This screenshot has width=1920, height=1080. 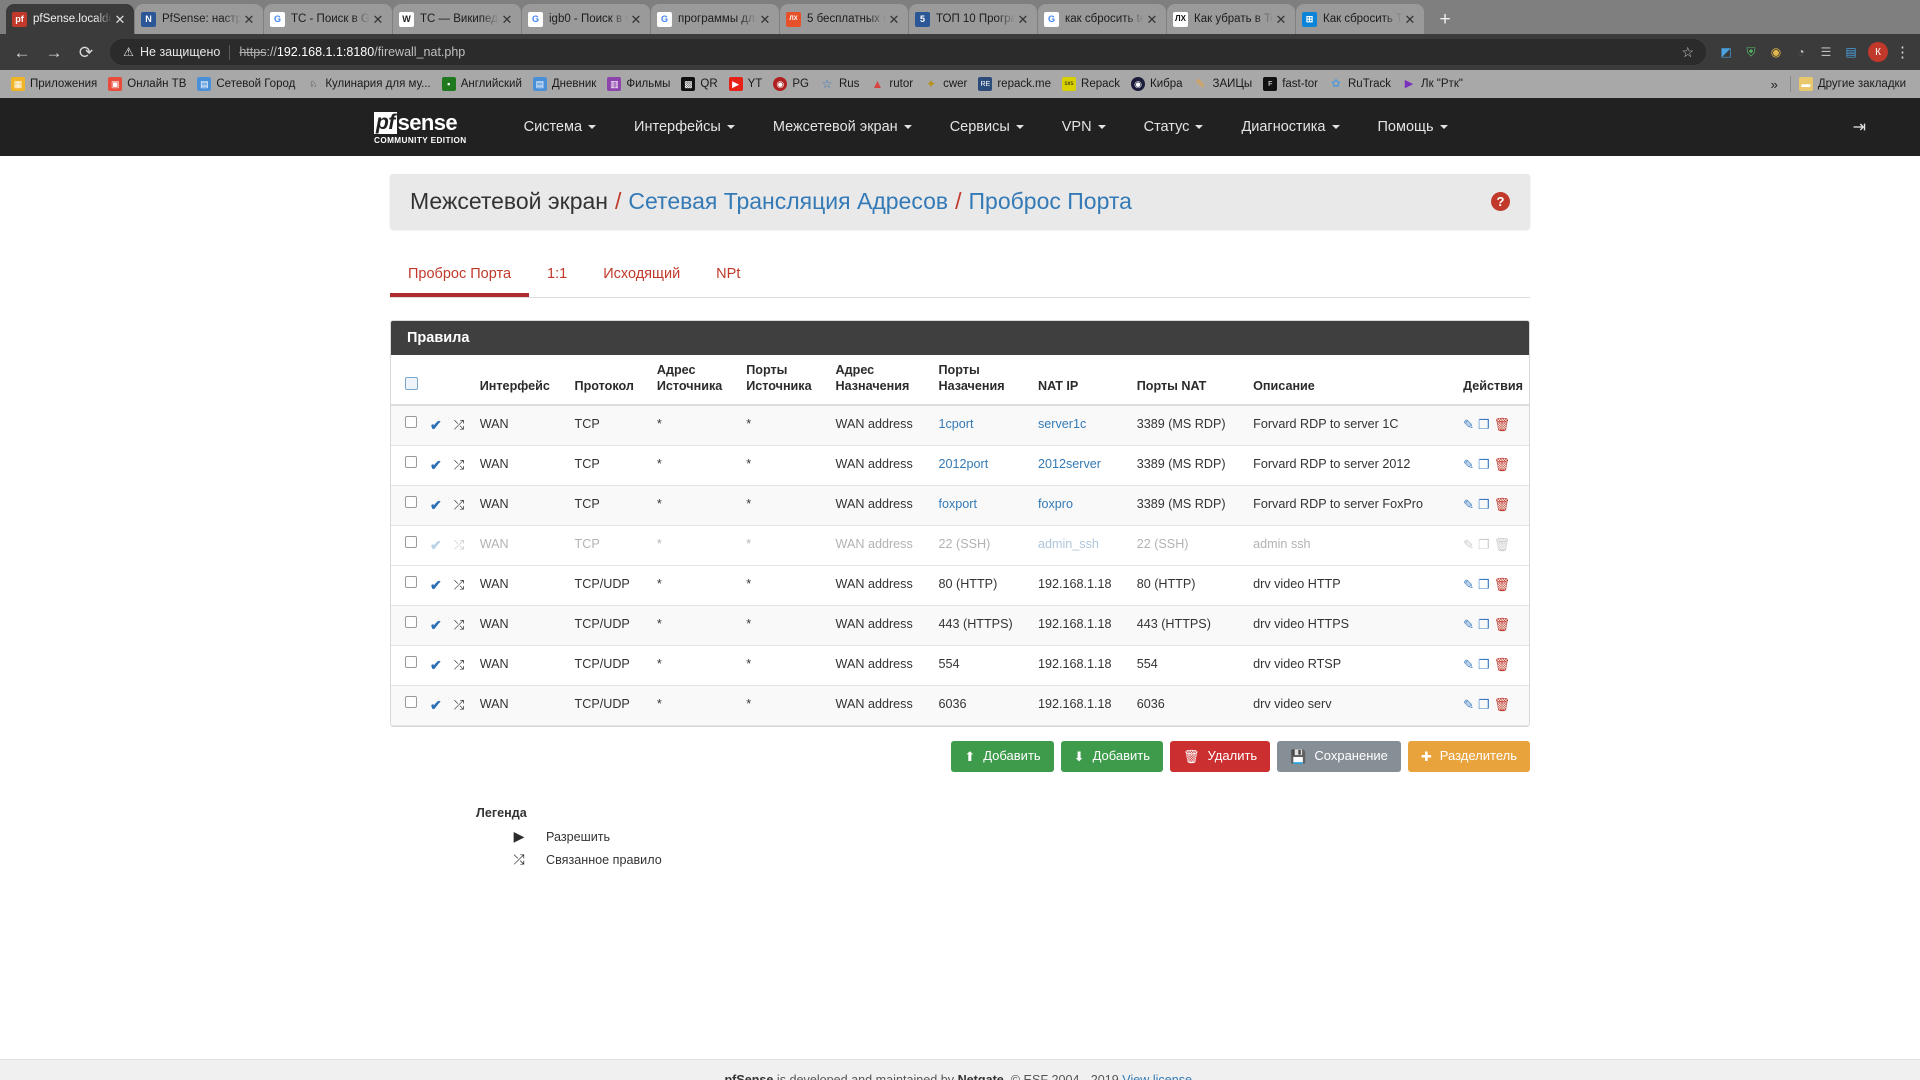 I want to click on tab-port-forward: Проброс Порта, so click(x=460, y=277).